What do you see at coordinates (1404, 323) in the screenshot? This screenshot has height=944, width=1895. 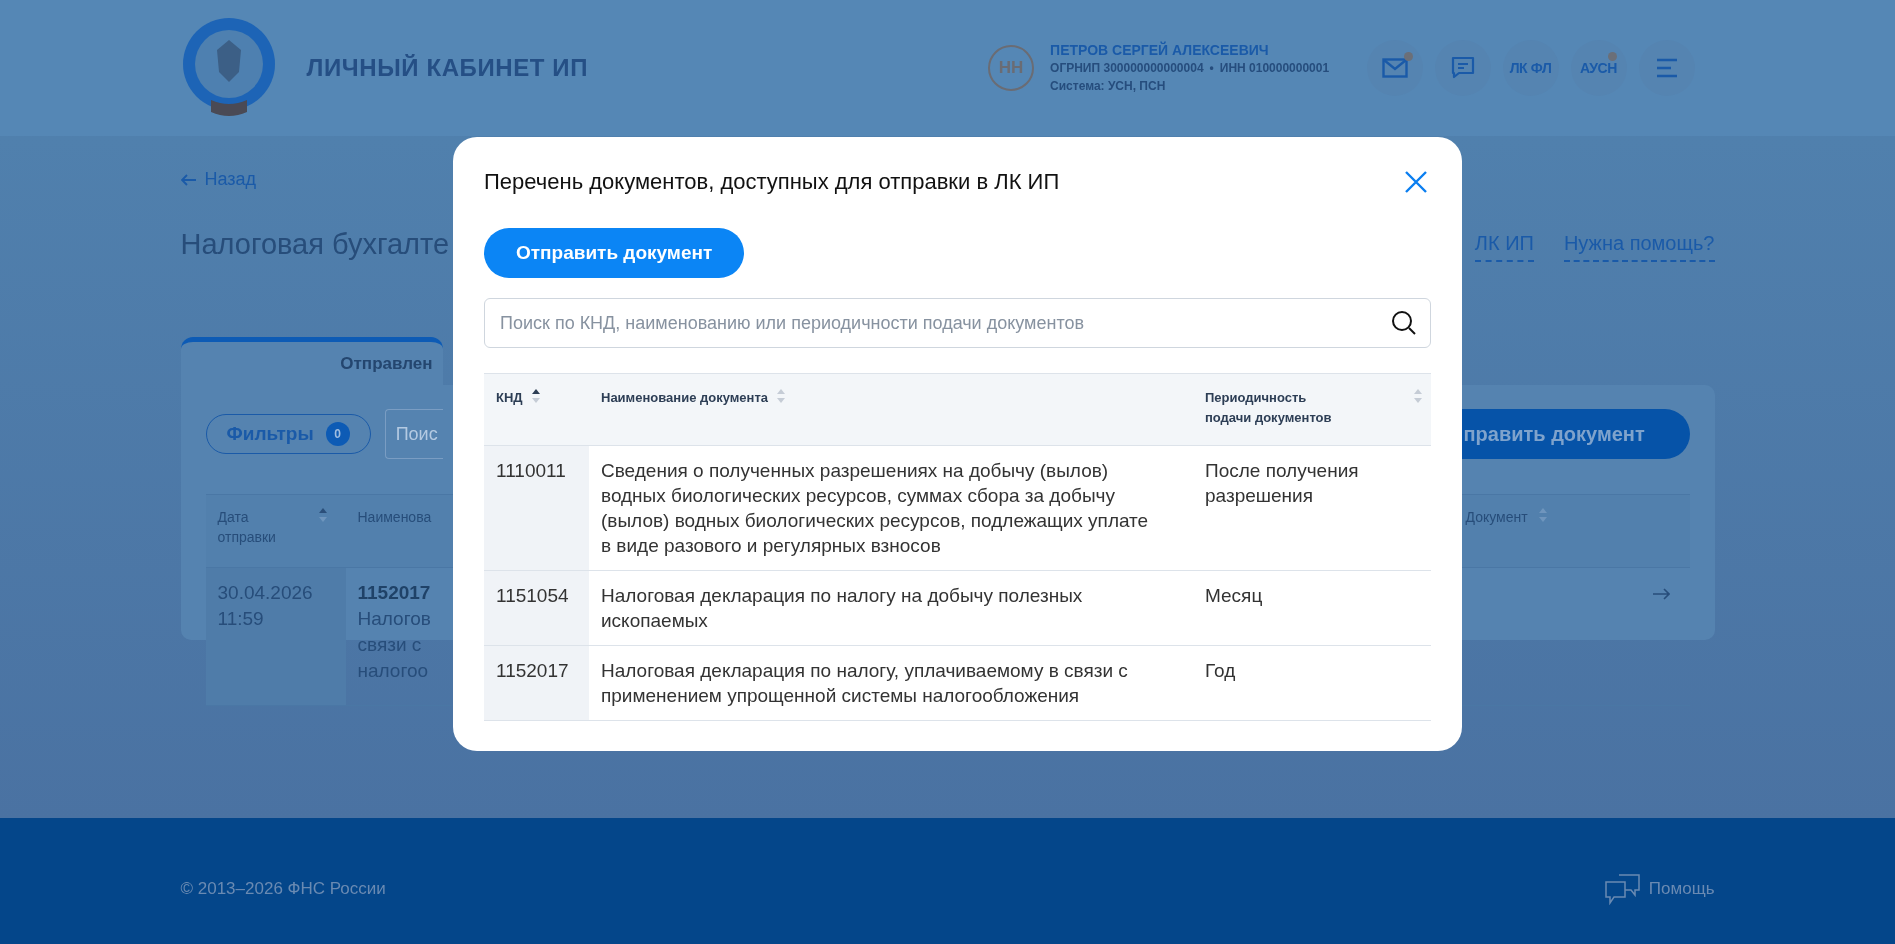 I see `search-icon` at bounding box center [1404, 323].